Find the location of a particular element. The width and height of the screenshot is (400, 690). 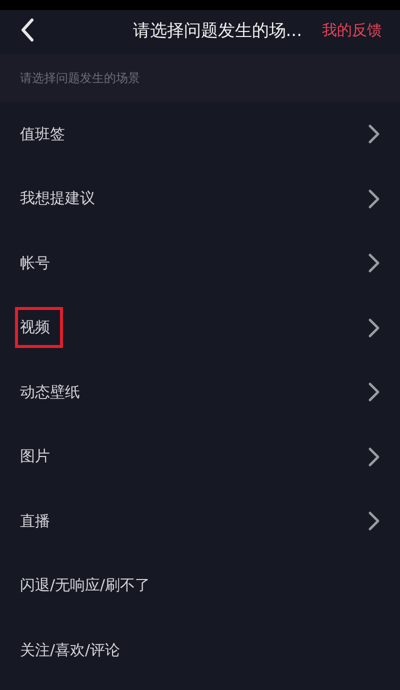

scene-item: 图片 is located at coordinates (35, 457).